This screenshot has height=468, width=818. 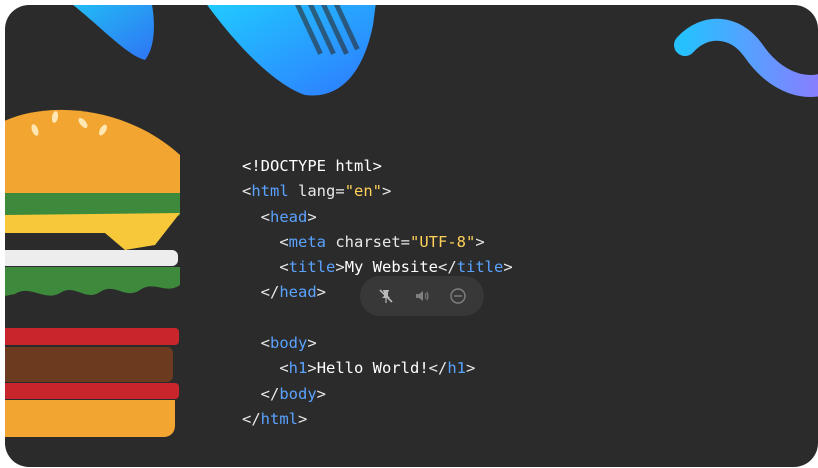 What do you see at coordinates (377, 343) in the screenshot?
I see `code-line: <body>` at bounding box center [377, 343].